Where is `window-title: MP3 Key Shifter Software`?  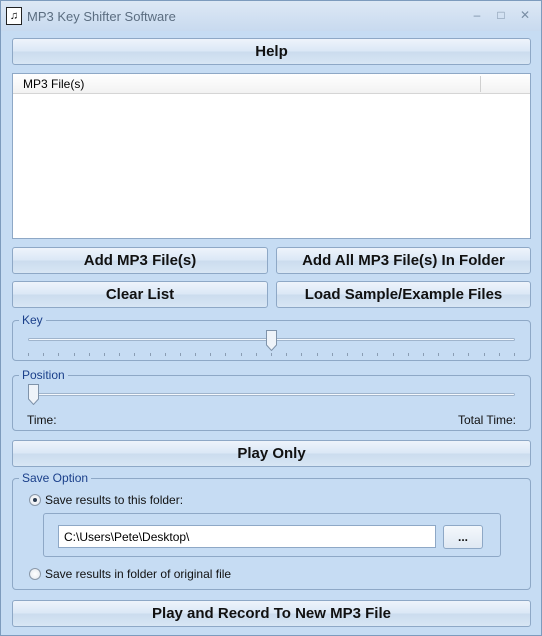 window-title: MP3 Key Shifter Software is located at coordinates (101, 16).